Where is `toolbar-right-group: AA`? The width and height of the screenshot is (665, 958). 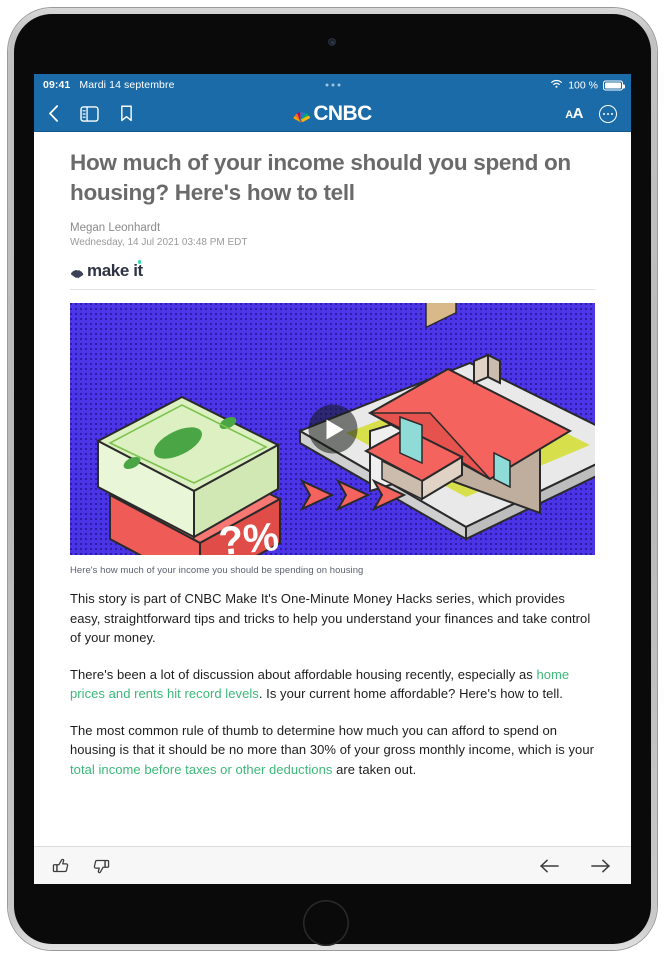
toolbar-right-group: AA is located at coordinates (591, 113).